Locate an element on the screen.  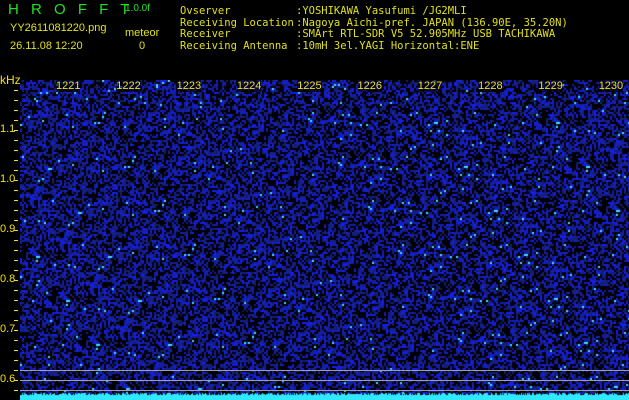
y-label: 1.1 is located at coordinates (8, 129).